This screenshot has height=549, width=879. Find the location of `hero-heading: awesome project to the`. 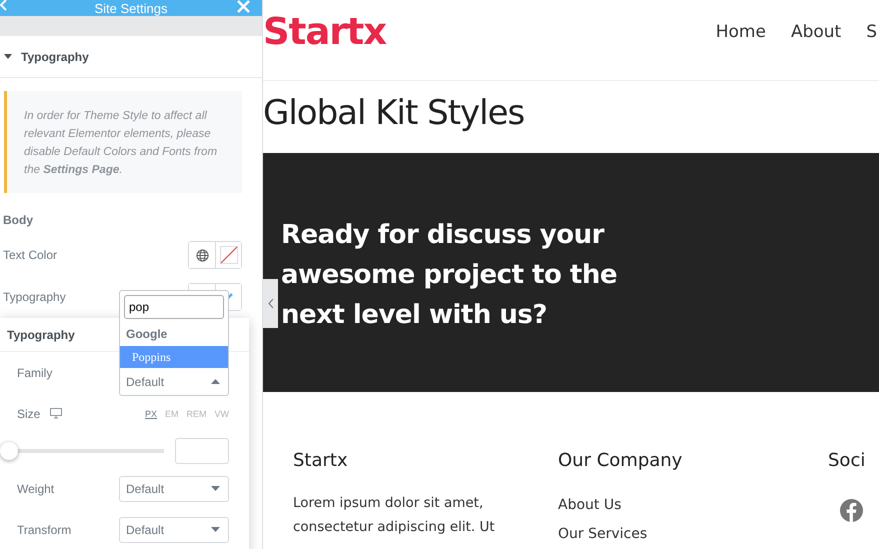

hero-heading: awesome project to the is located at coordinates (449, 275).